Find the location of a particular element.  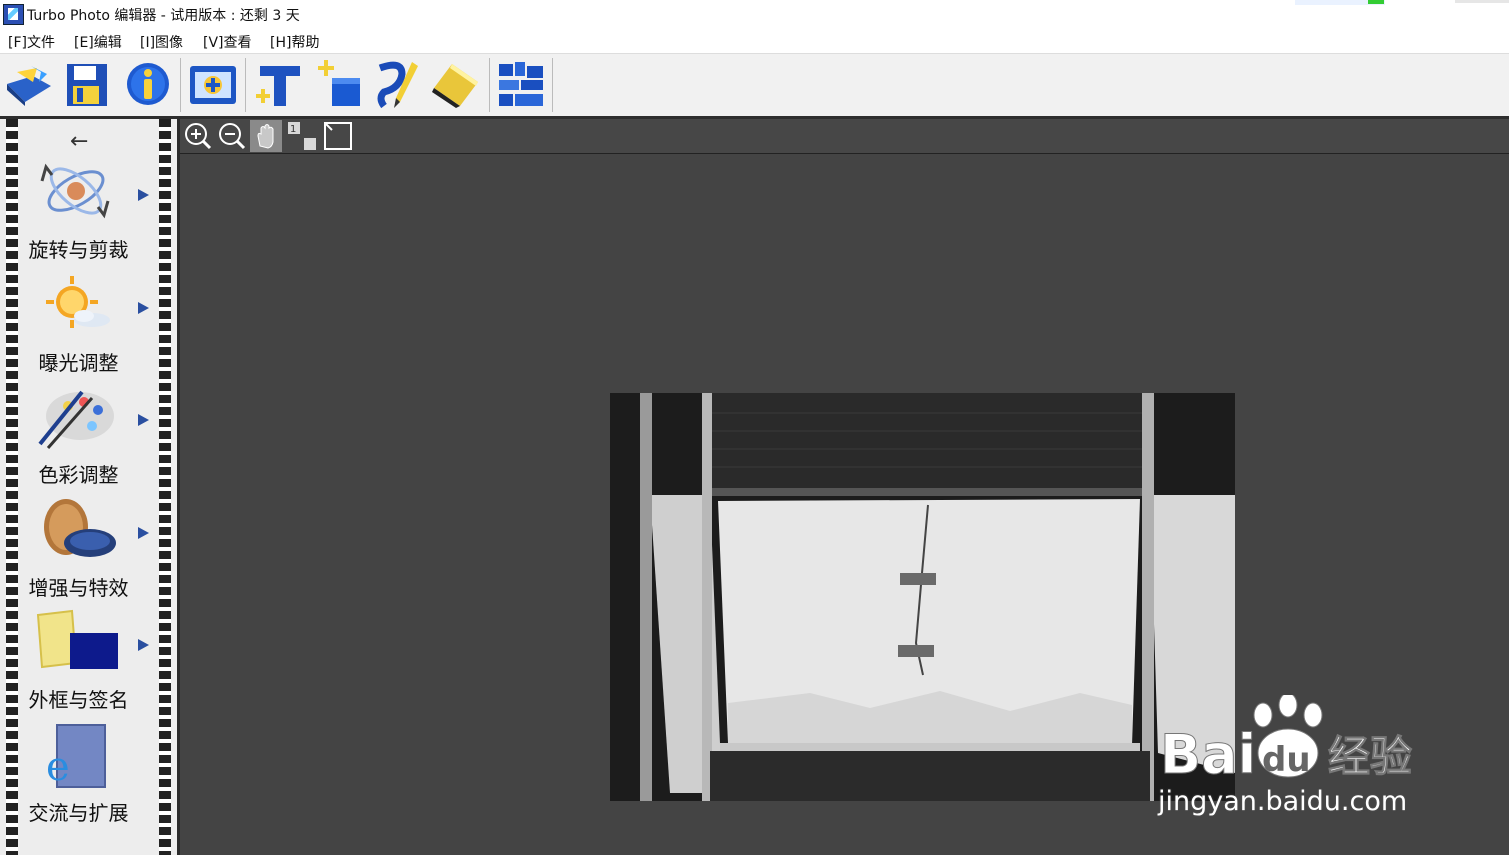

view-toolbar: 1 is located at coordinates (844, 136).